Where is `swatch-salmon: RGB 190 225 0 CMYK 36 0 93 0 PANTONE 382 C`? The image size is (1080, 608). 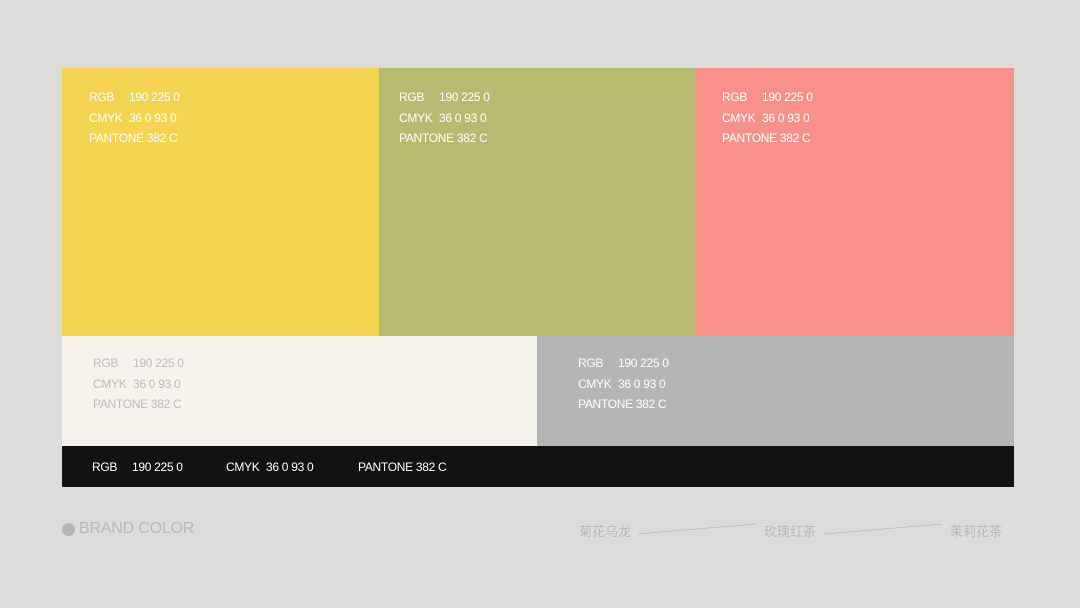
swatch-salmon: RGB 190 225 0 CMYK 36 0 93 0 PANTONE 382 C is located at coordinates (855, 202).